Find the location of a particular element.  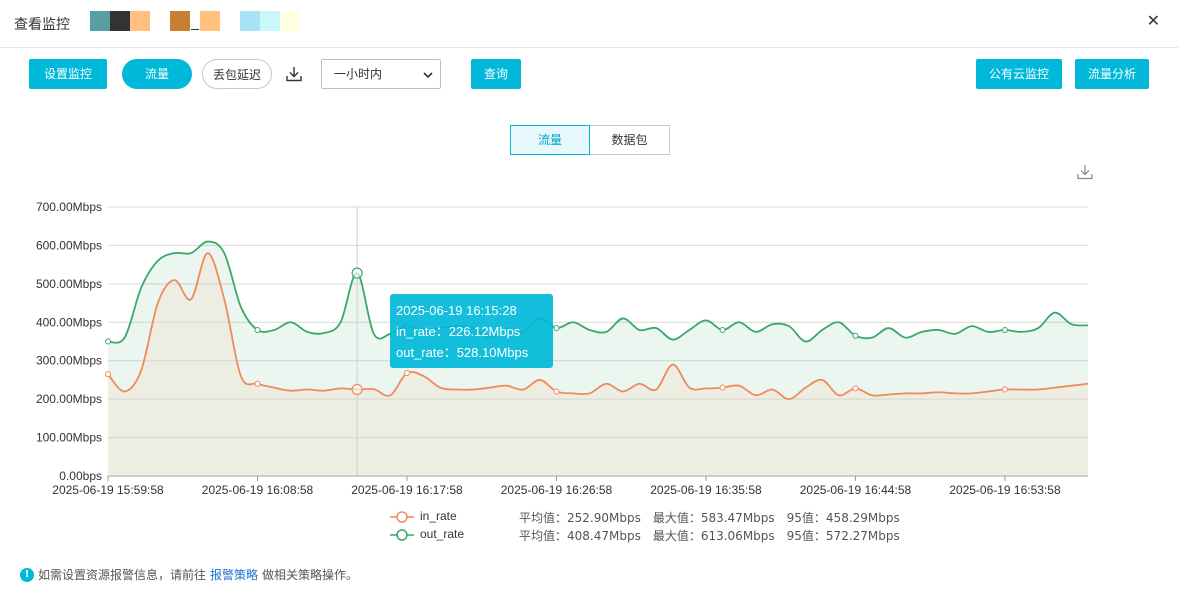

y-tick-label: 0.00bps is located at coordinates (80, 476).